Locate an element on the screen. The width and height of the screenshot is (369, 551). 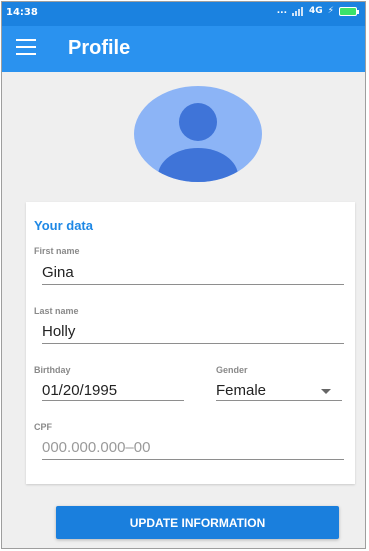
network-type: 4G is located at coordinates (316, 11).